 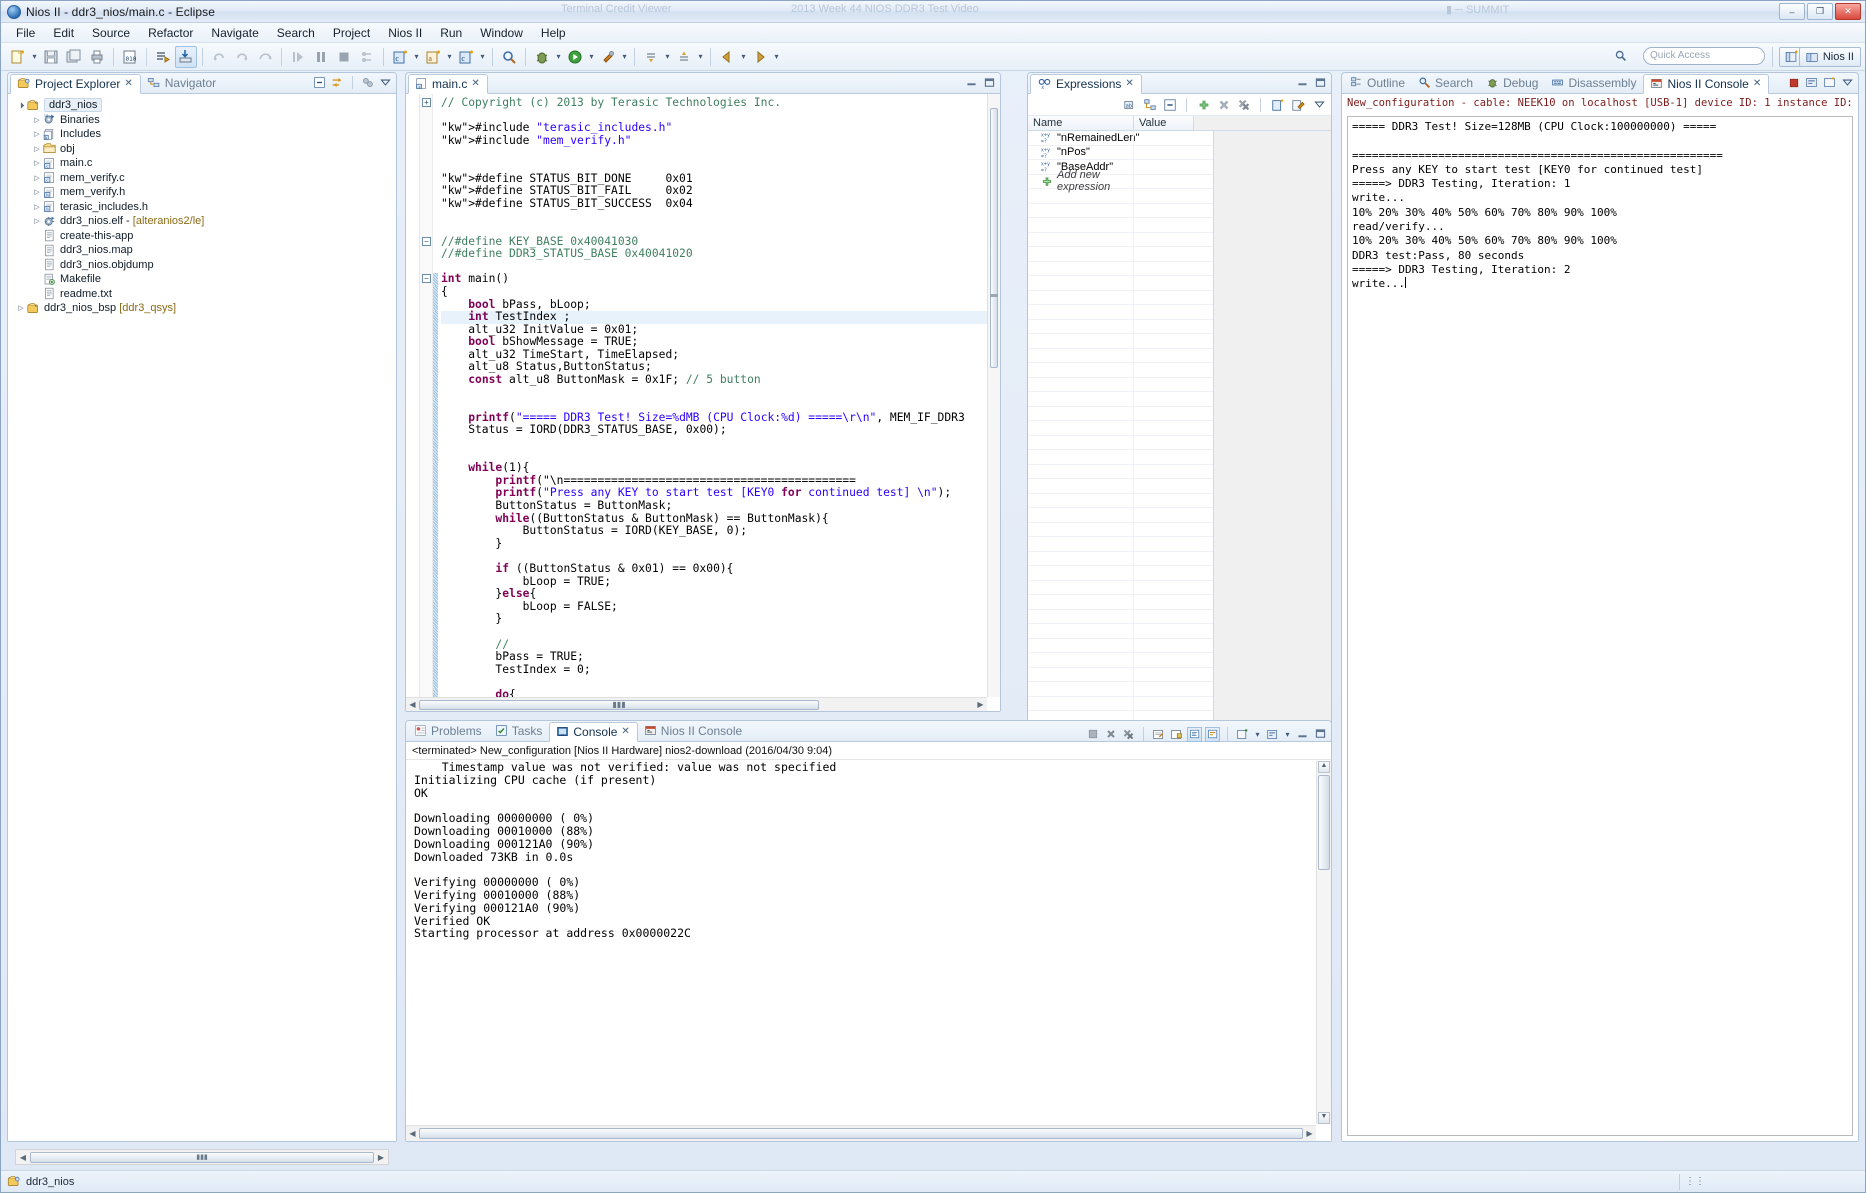 I want to click on collapse-all-icon, so click(x=319, y=82).